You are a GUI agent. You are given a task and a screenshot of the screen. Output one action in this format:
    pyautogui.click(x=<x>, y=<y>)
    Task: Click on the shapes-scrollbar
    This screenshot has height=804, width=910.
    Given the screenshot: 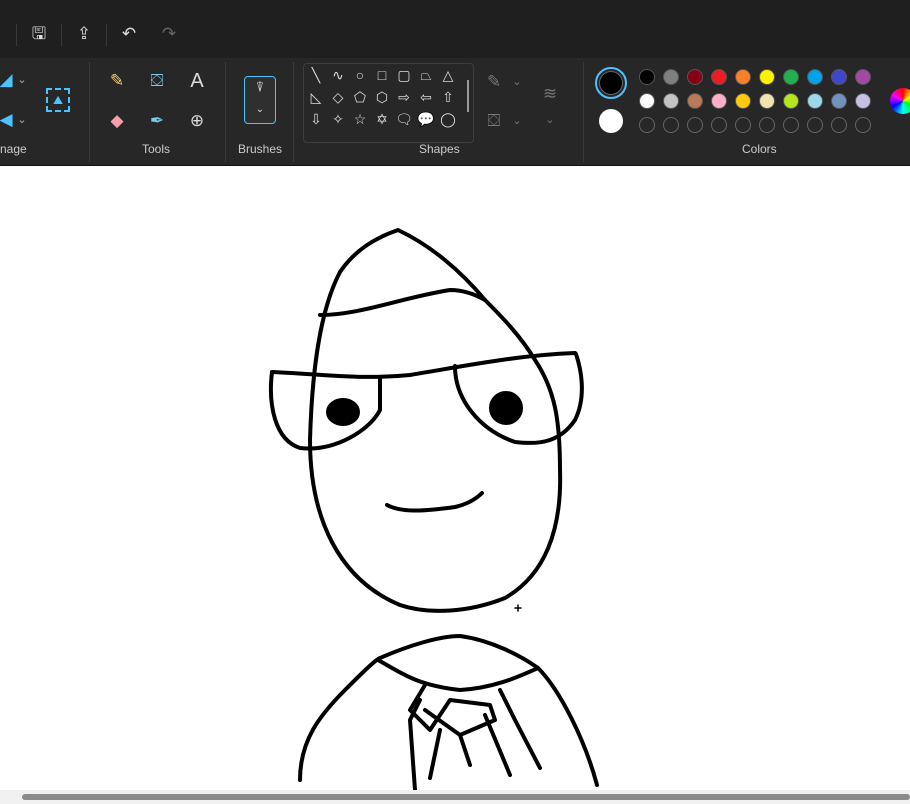 What is the action you would take?
    pyautogui.click(x=468, y=96)
    